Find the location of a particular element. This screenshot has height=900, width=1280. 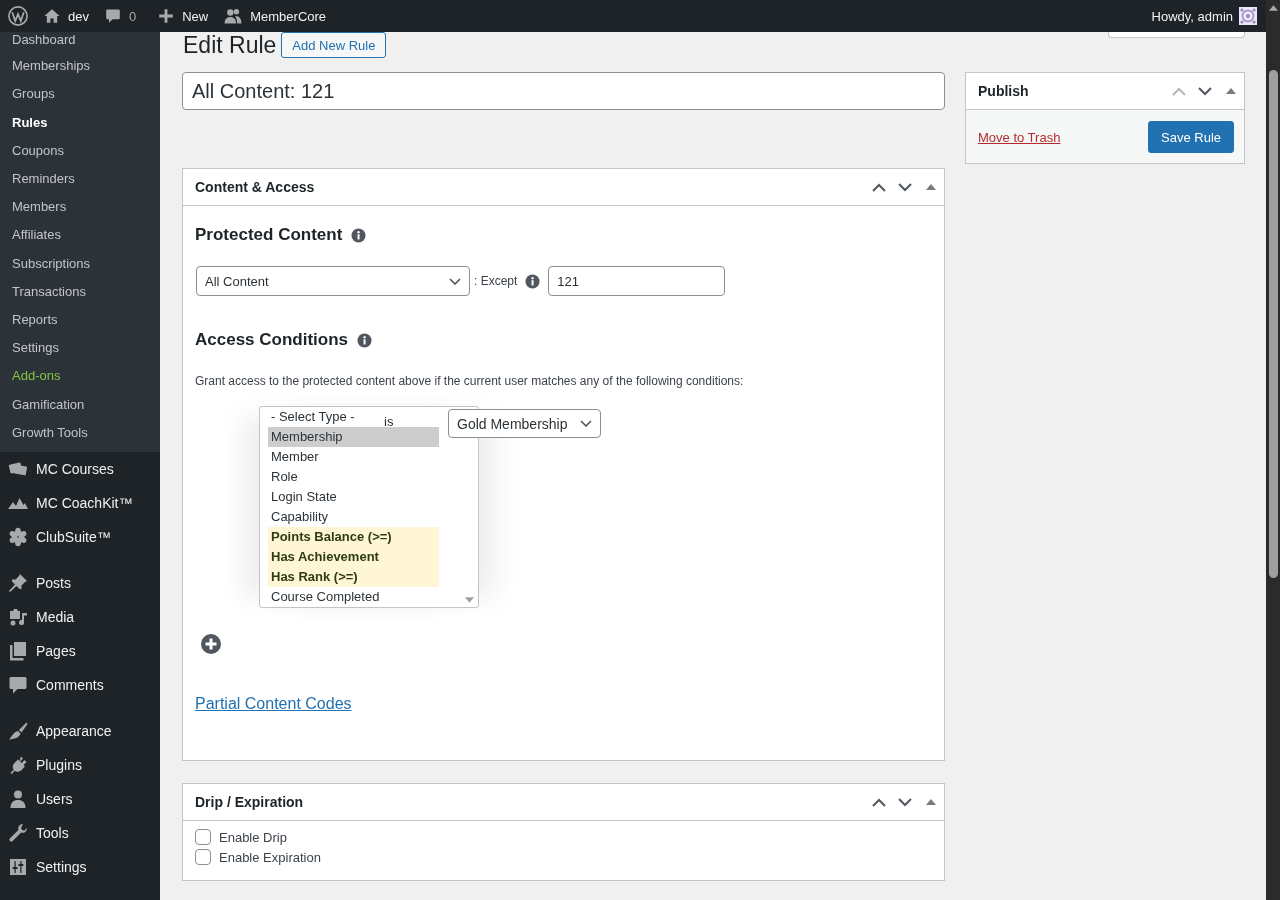

documents-icon is located at coordinates (18, 651).